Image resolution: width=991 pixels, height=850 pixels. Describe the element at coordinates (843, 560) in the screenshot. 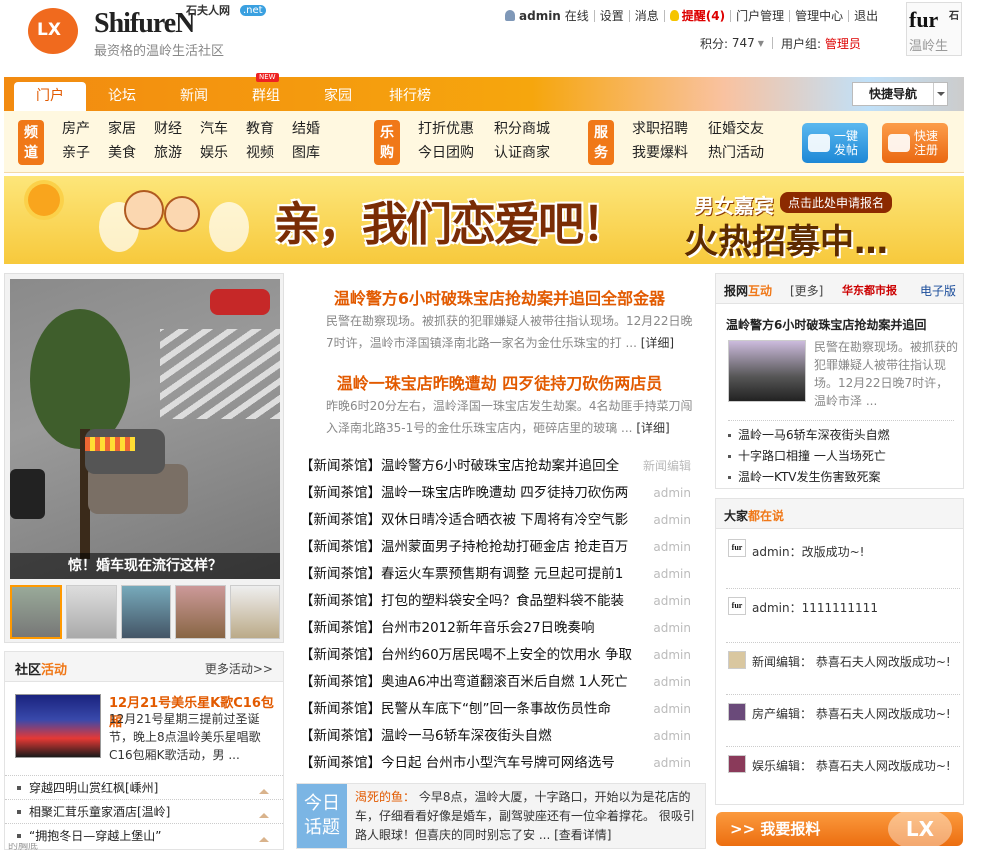

I see `talk-item: fur admin：改版成功~!` at that location.